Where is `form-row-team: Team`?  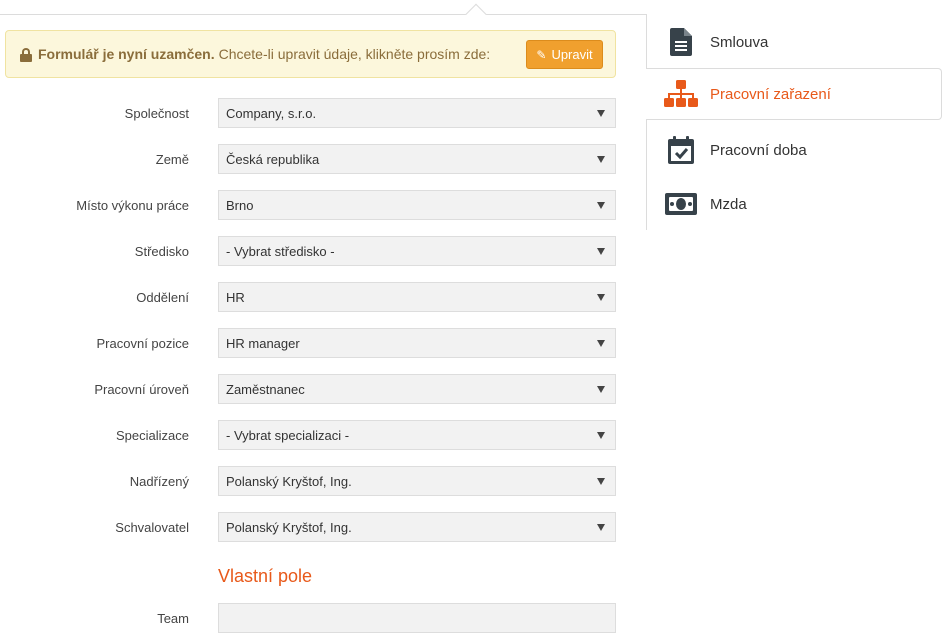 form-row-team: Team is located at coordinates (308, 618).